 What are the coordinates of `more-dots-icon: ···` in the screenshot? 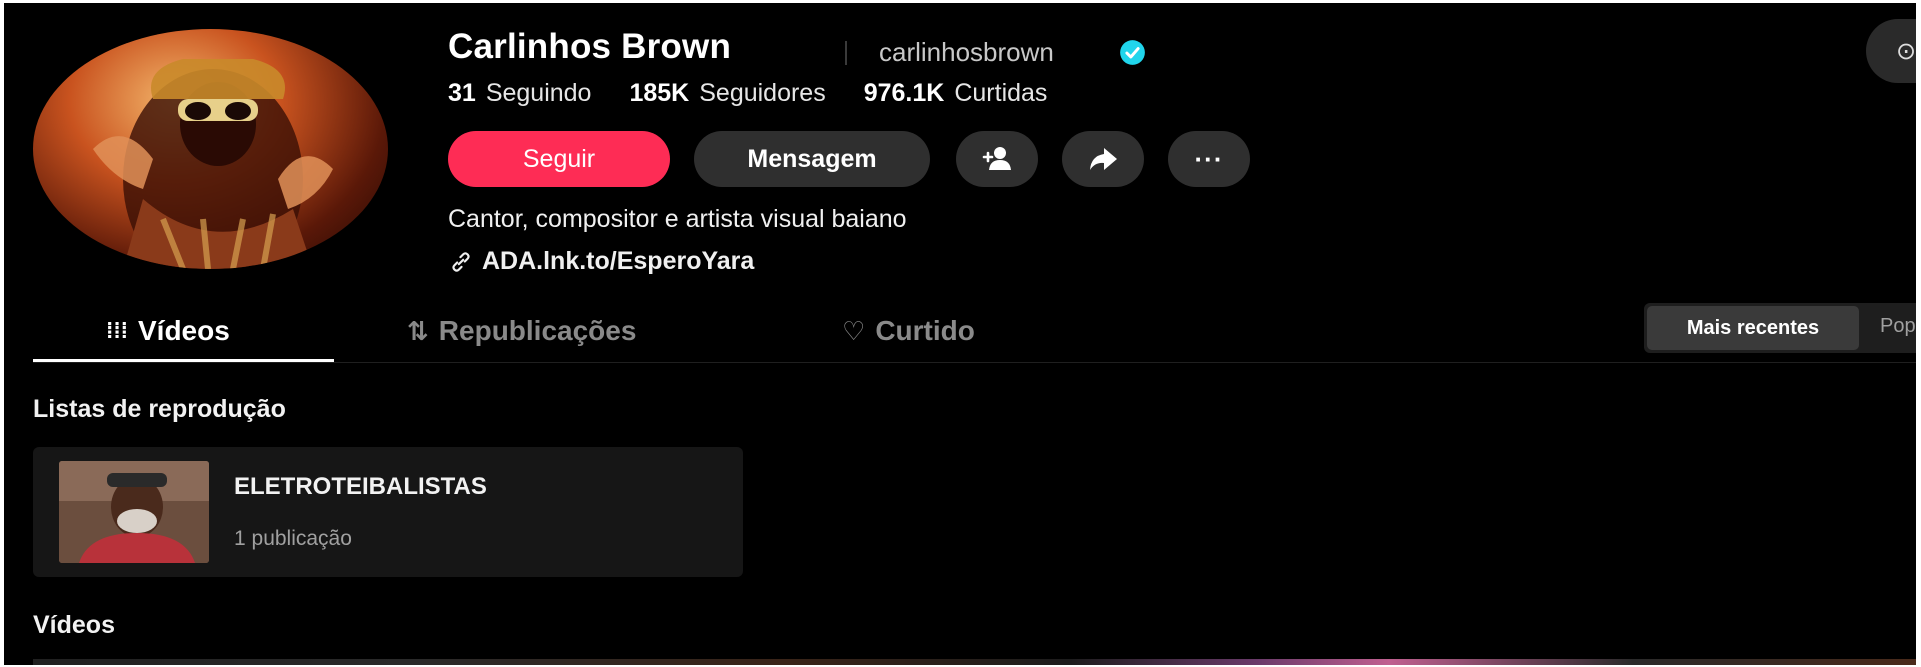 It's located at (1209, 158).